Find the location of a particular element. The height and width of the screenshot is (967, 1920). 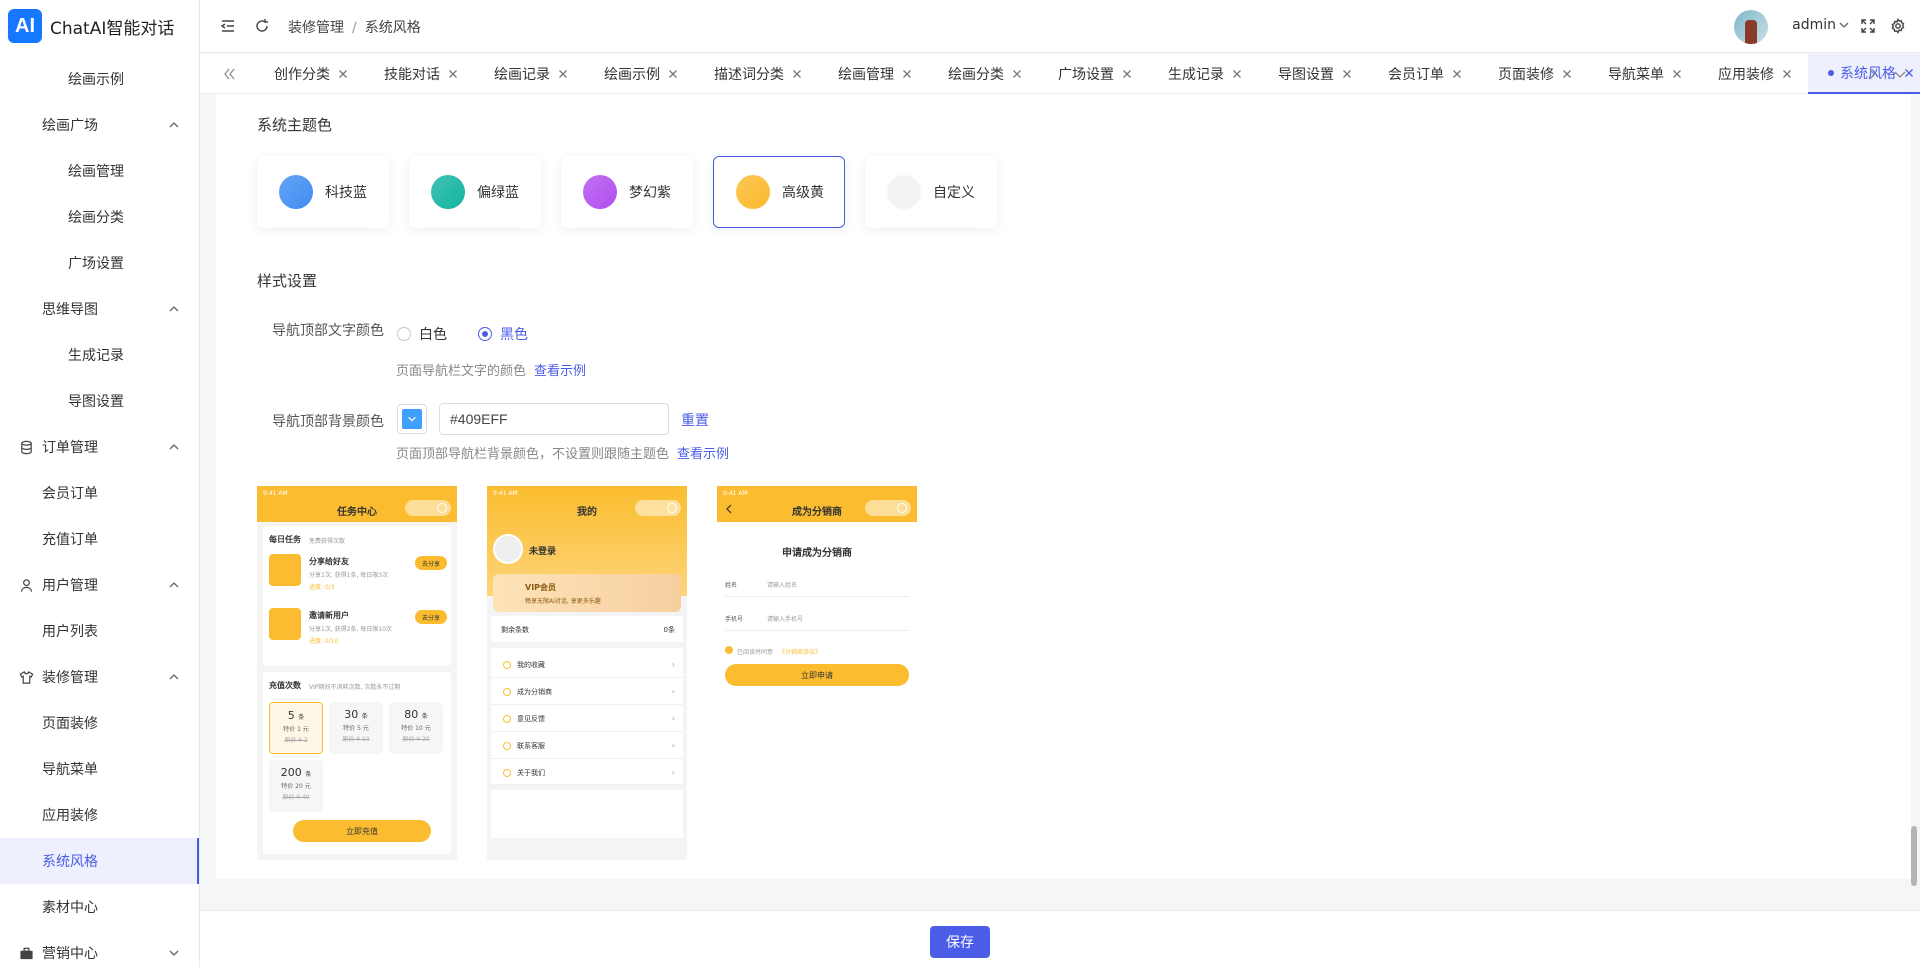

tab: 生成记录 is located at coordinates (1203, 74).